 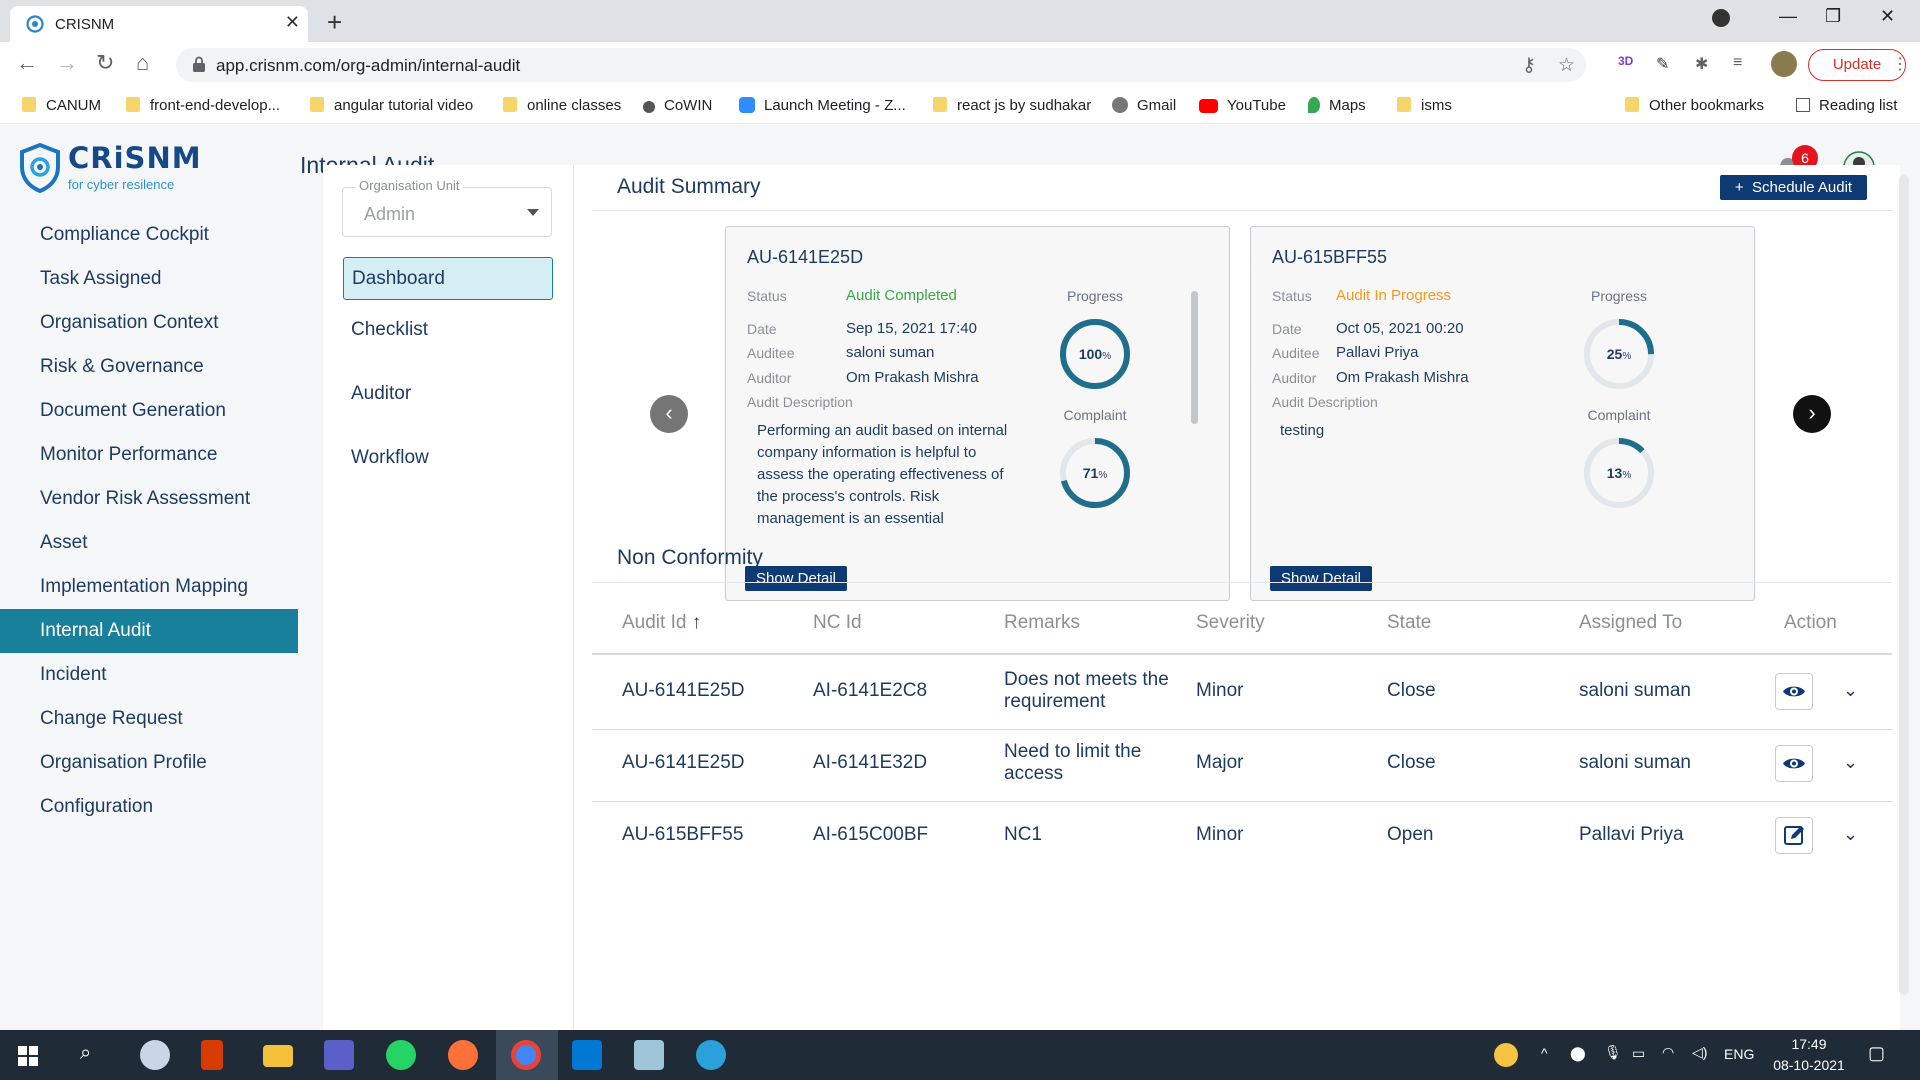 What do you see at coordinates (1566, 65) in the screenshot?
I see `bookmark-star-icon: ☆` at bounding box center [1566, 65].